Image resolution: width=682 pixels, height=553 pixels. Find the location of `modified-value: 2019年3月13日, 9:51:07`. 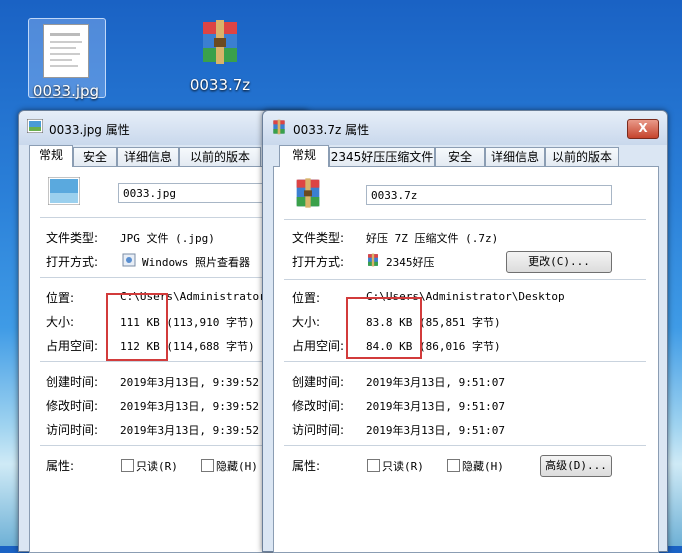

modified-value: 2019年3月13日, 9:51:07 is located at coordinates (435, 406).